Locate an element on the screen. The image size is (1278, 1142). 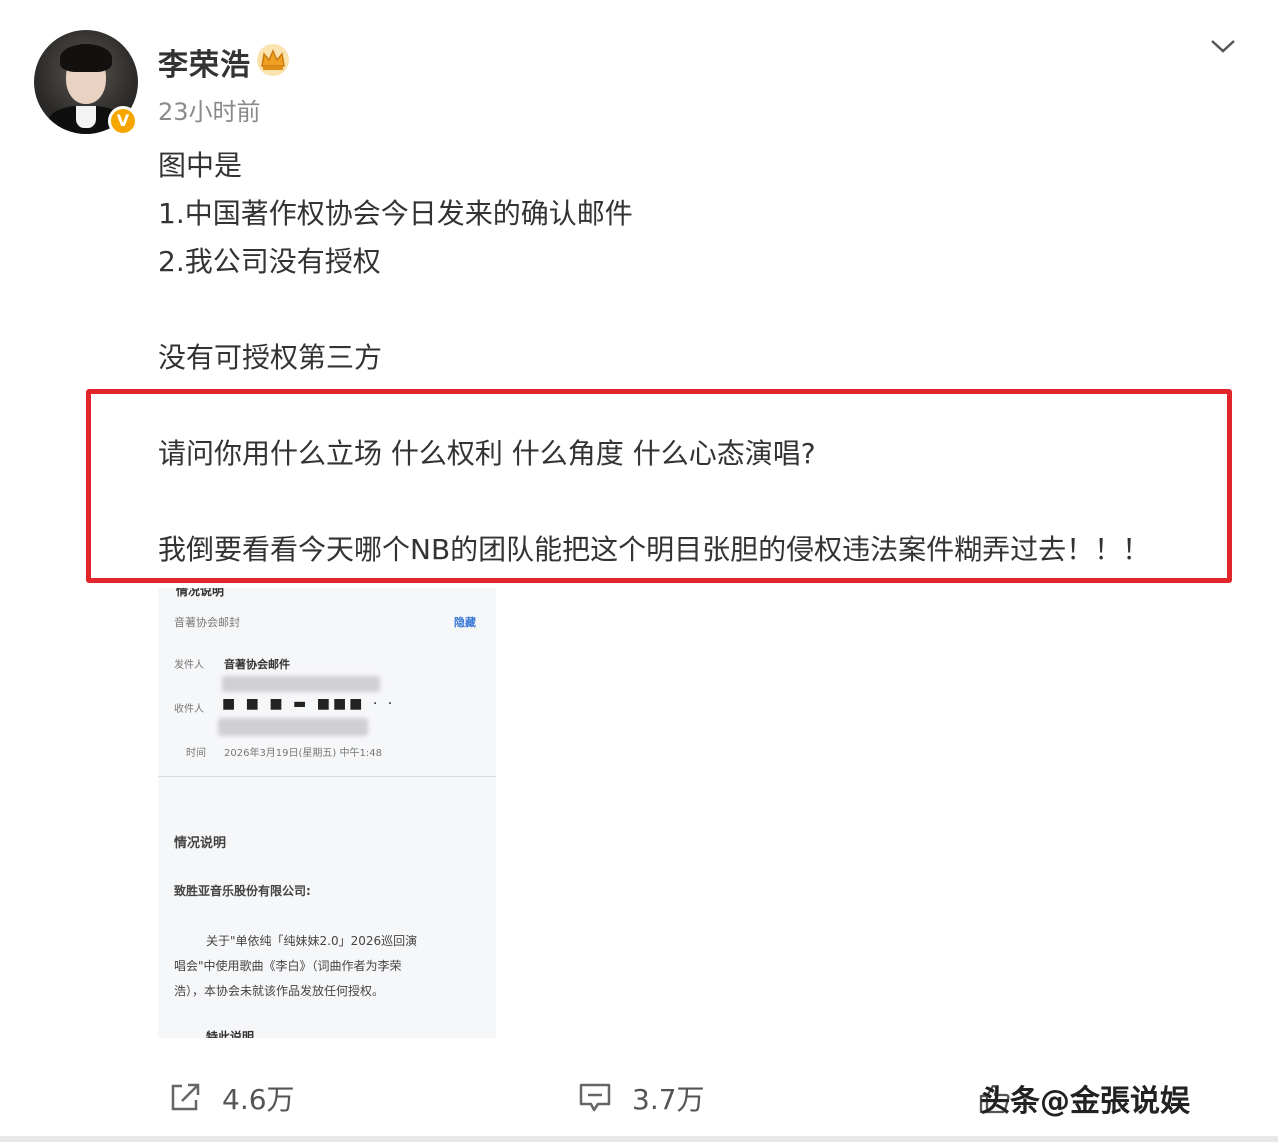
doc-addressee: 致胜亚音乐股份有限公司: is located at coordinates (242, 891).